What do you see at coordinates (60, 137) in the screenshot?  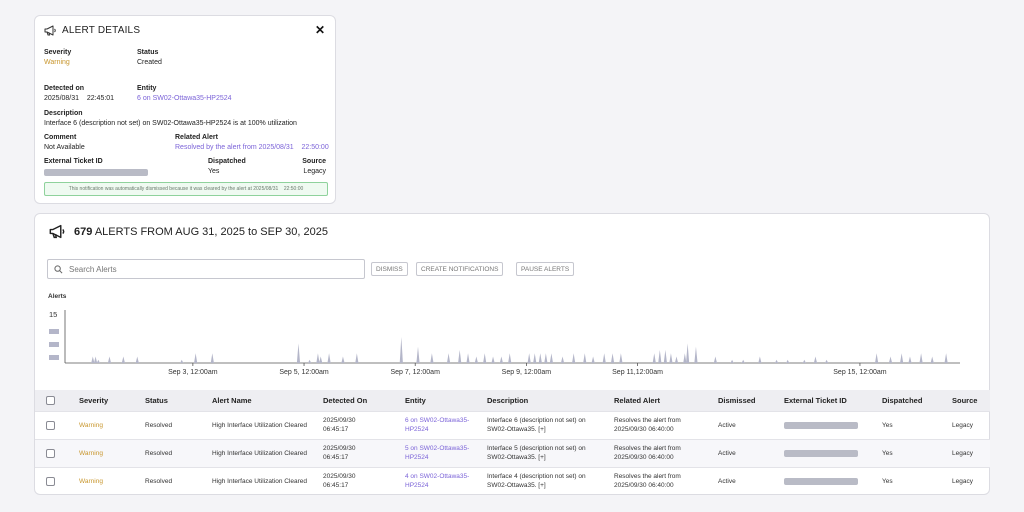 I see `comment-label: Comment` at bounding box center [60, 137].